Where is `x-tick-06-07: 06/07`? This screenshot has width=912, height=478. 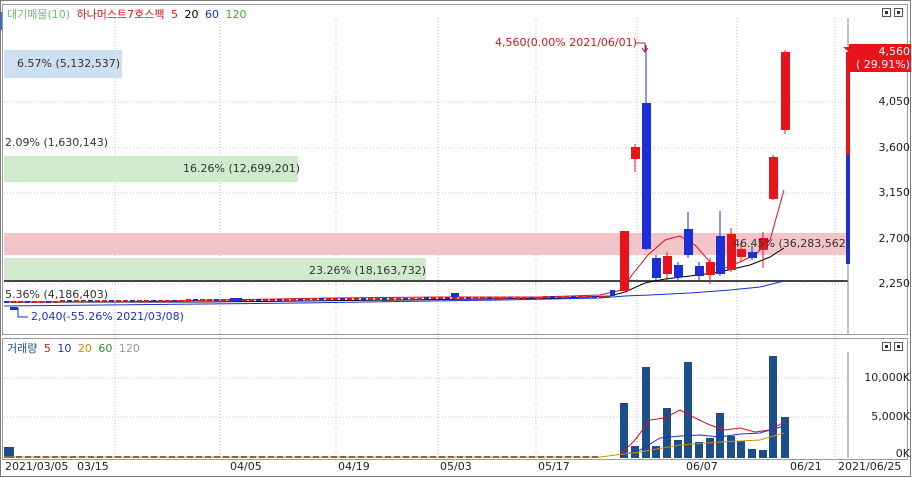
x-tick-06-07: 06/07 is located at coordinates (702, 466).